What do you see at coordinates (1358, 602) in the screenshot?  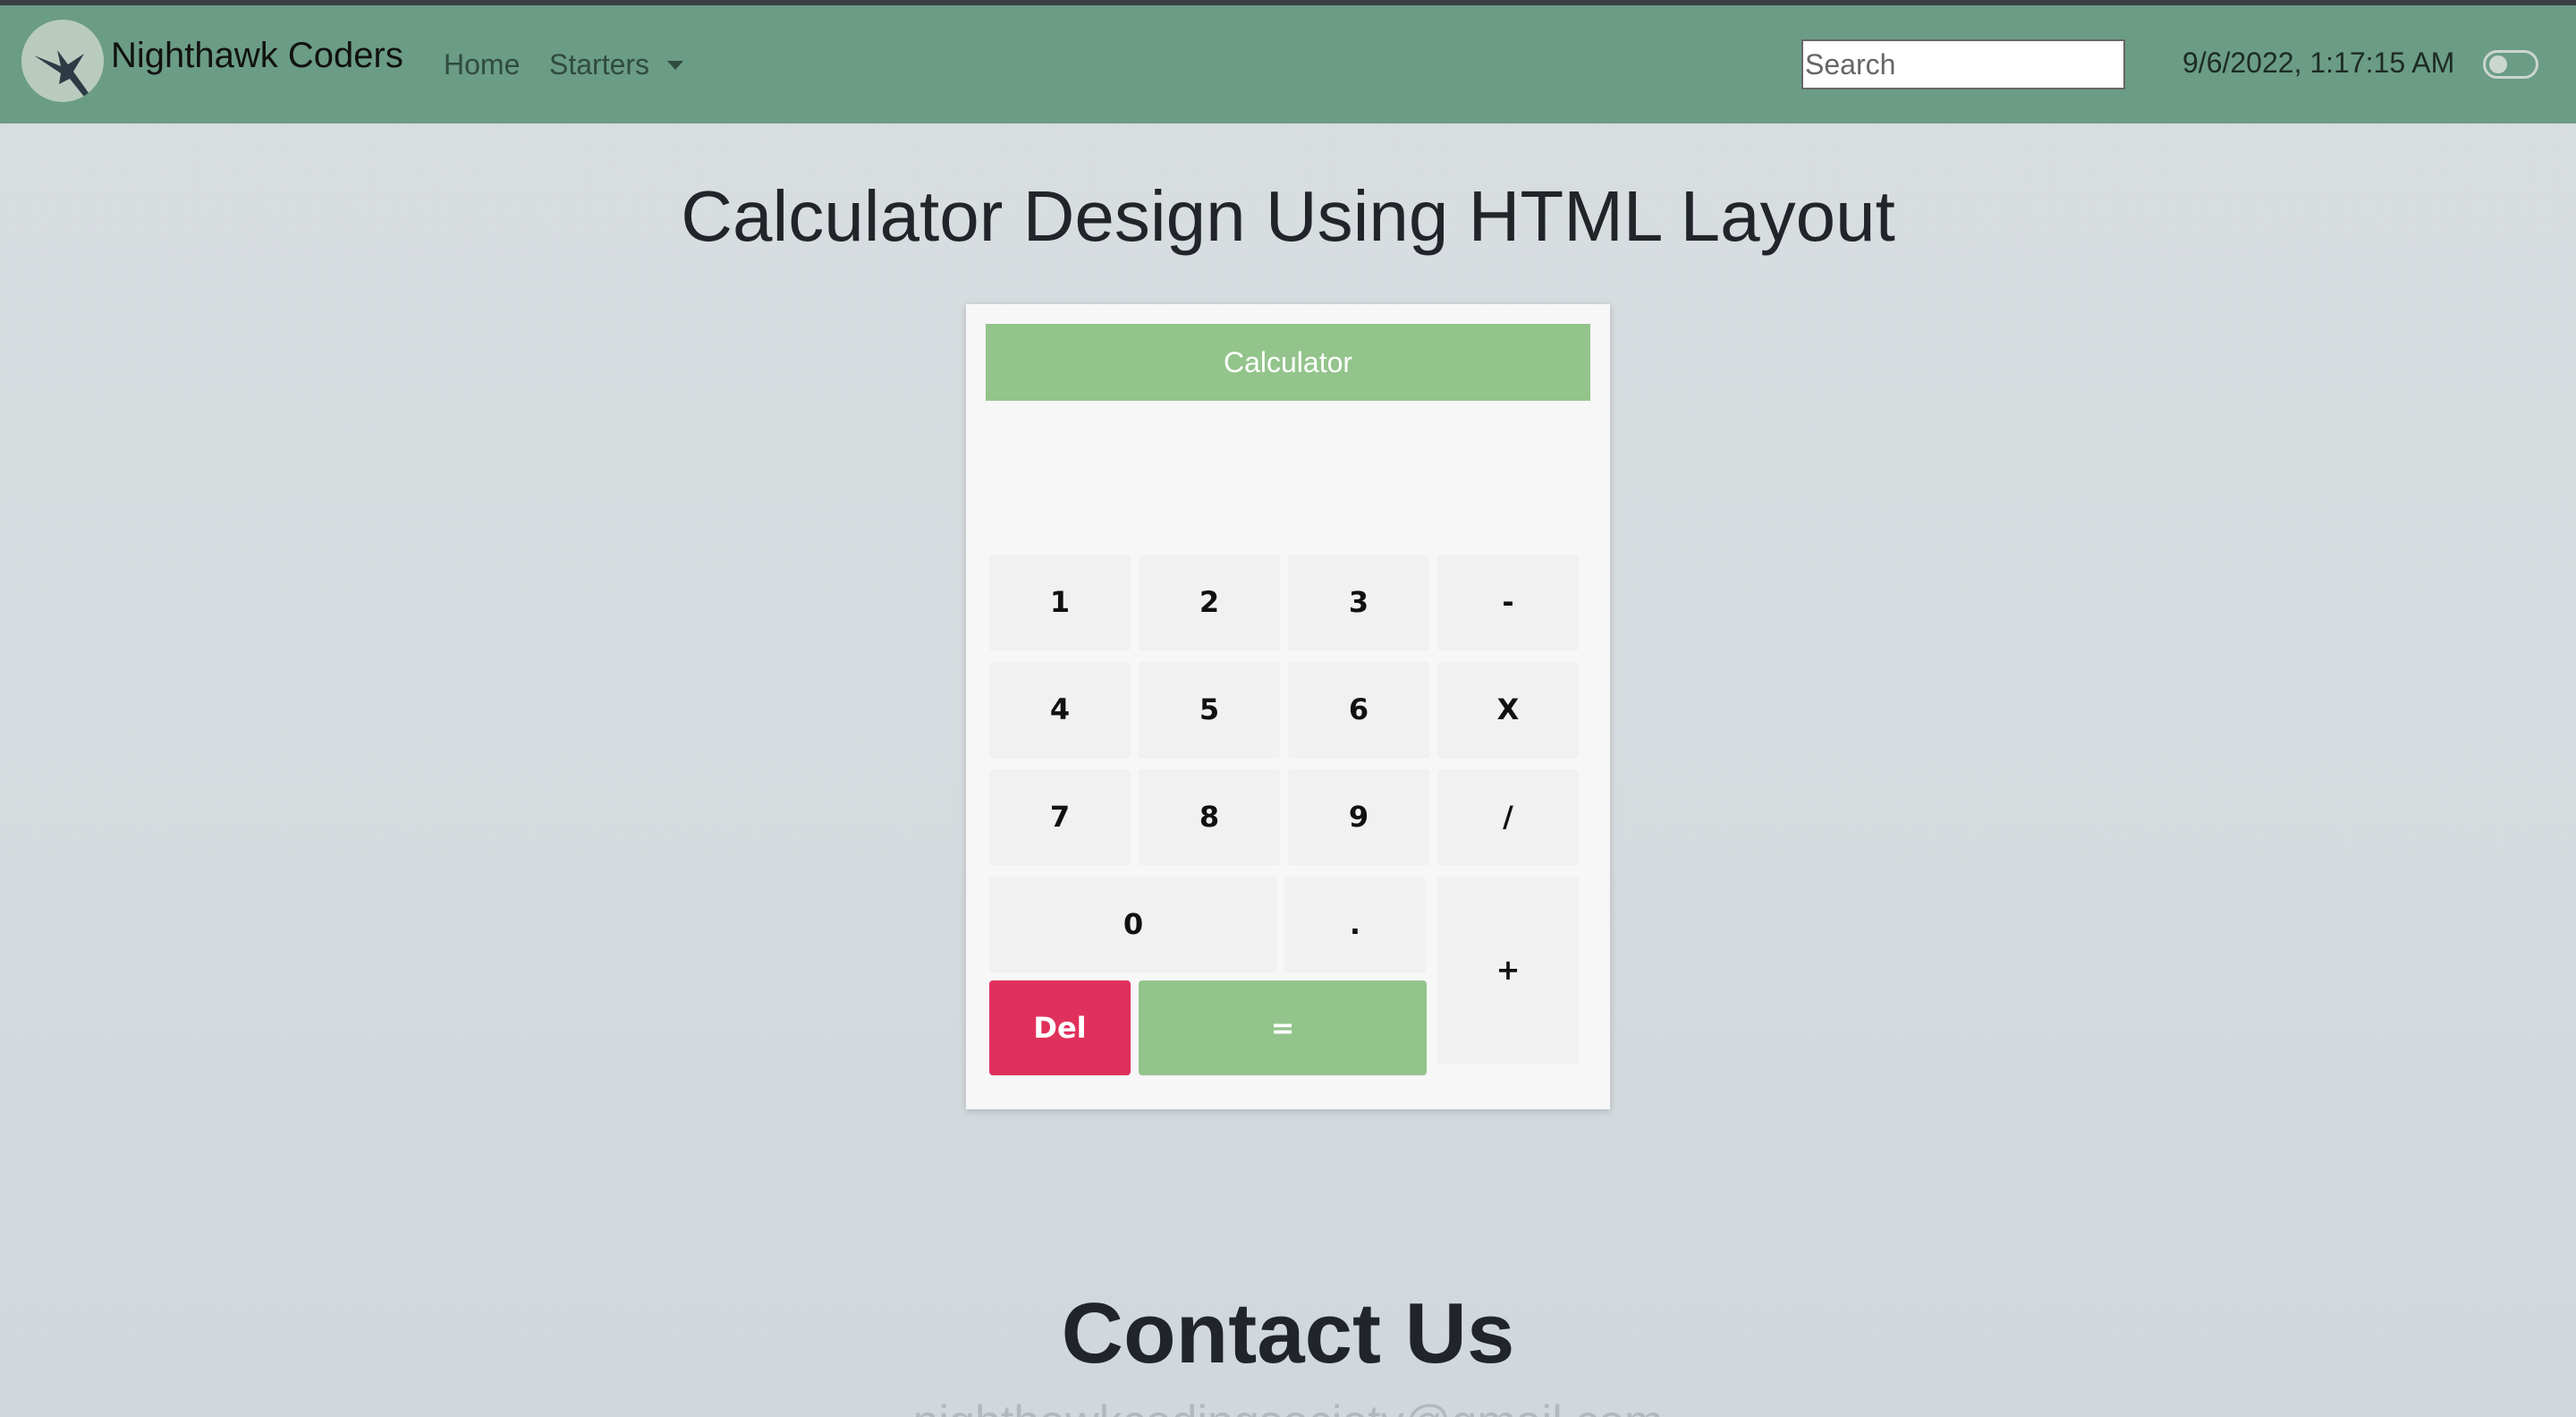 I see `key-3: 3` at bounding box center [1358, 602].